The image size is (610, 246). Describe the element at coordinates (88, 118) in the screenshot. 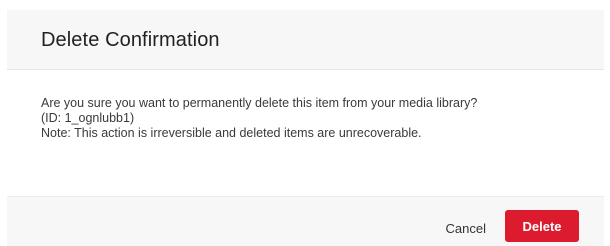

I see `item-id-text: (ID: 1_ognlubb1)` at that location.